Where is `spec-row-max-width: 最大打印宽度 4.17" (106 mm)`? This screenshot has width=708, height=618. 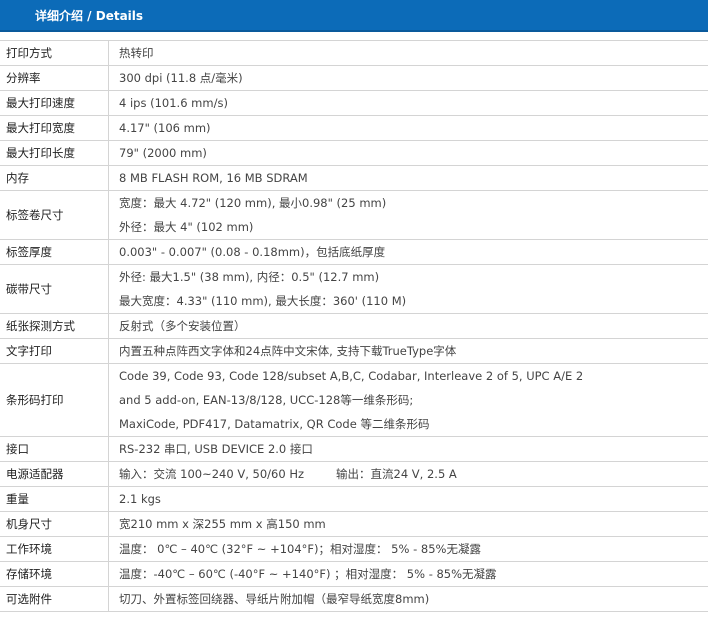 spec-row-max-width: 最大打印宽度 4.17" (106 mm) is located at coordinates (354, 128).